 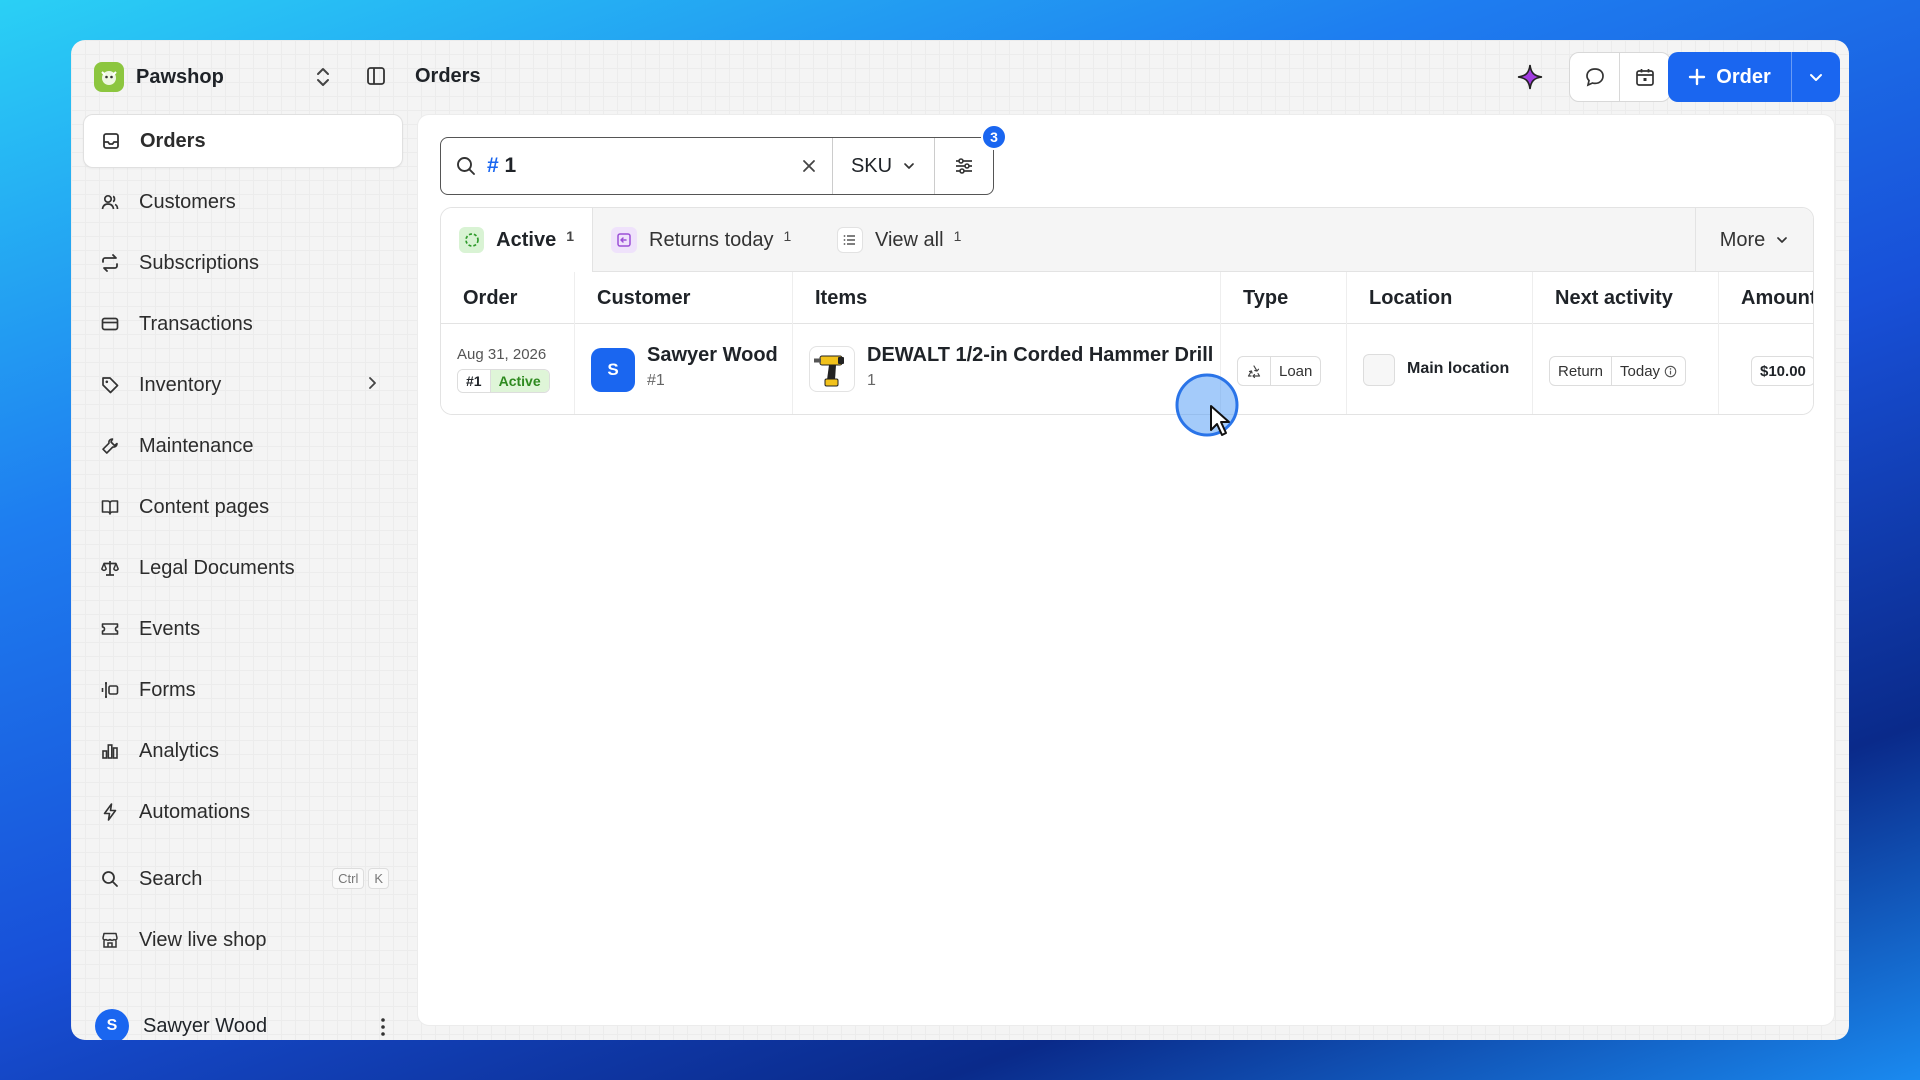 What do you see at coordinates (110, 690) in the screenshot?
I see `form-icon` at bounding box center [110, 690].